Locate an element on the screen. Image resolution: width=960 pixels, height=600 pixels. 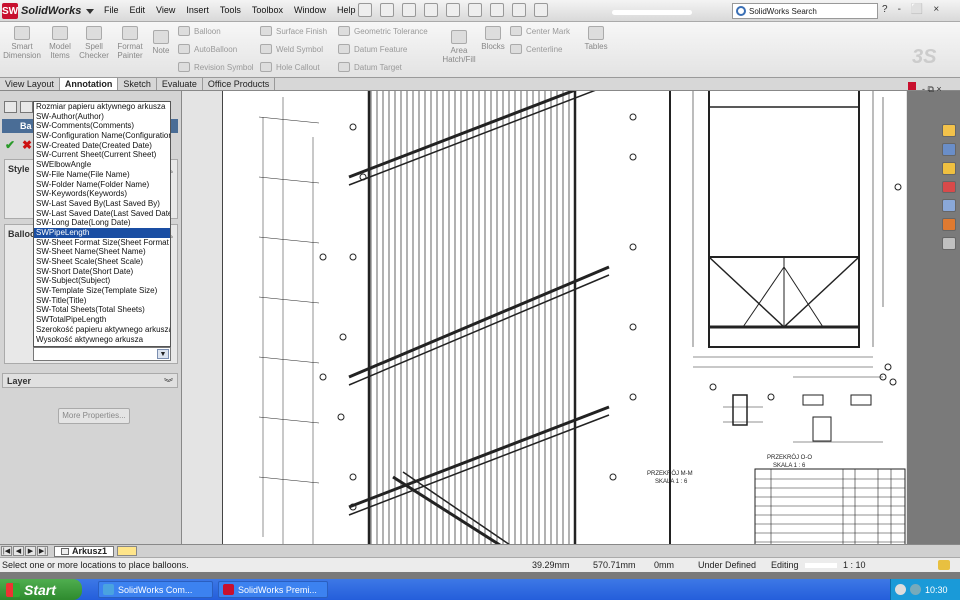
dropdown-option: SWPipeLength is located at coordinates (102, 232).